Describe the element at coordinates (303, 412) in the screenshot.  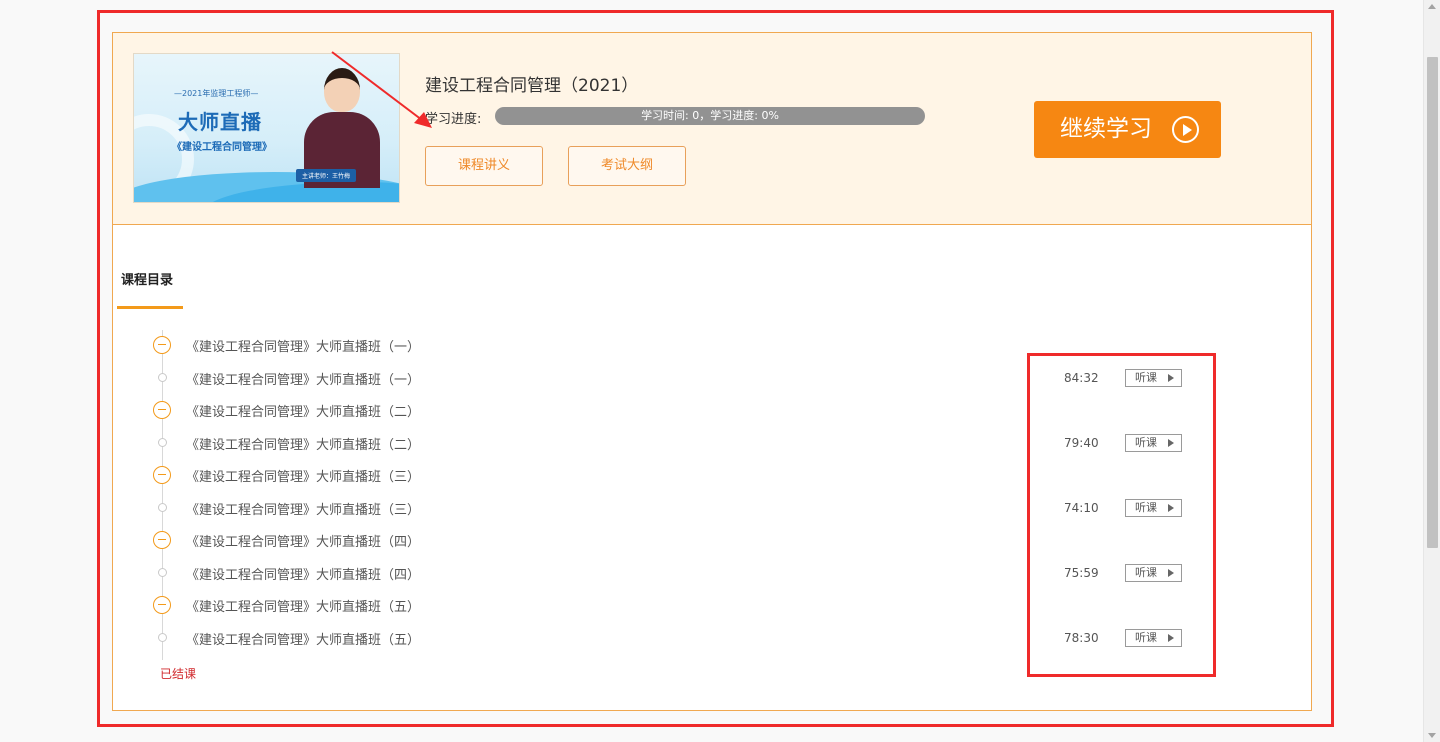
I see `chapter-label: 《建设工程合同管理》大师直播班（二）` at that location.